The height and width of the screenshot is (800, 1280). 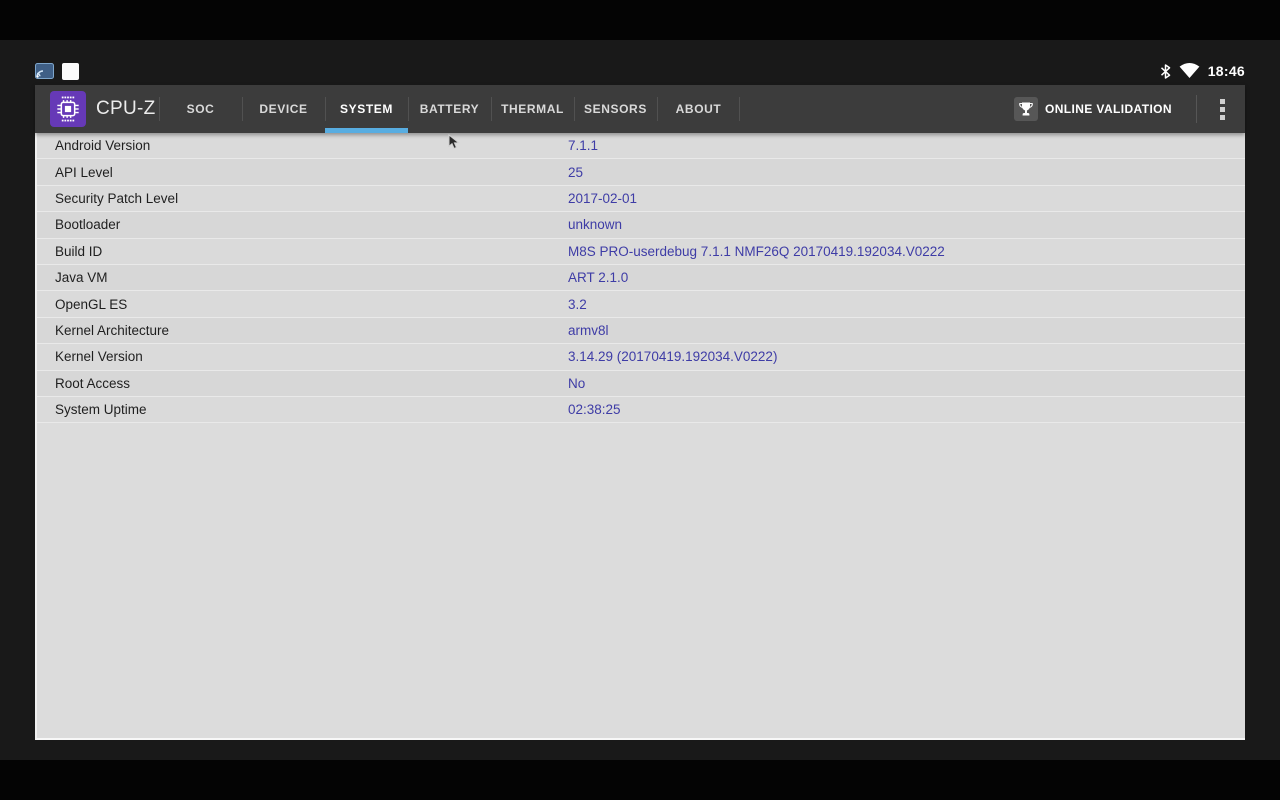 I want to click on info-label: System Uptime, so click(x=101, y=410).